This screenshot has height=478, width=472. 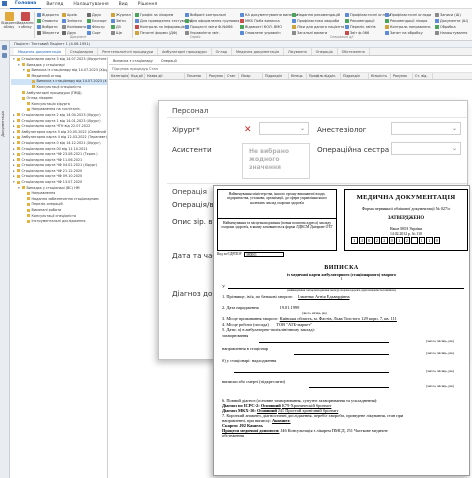 What do you see at coordinates (258, 51) in the screenshot?
I see `doc-tab-medical-docs-2: Медична документація` at bounding box center [258, 51].